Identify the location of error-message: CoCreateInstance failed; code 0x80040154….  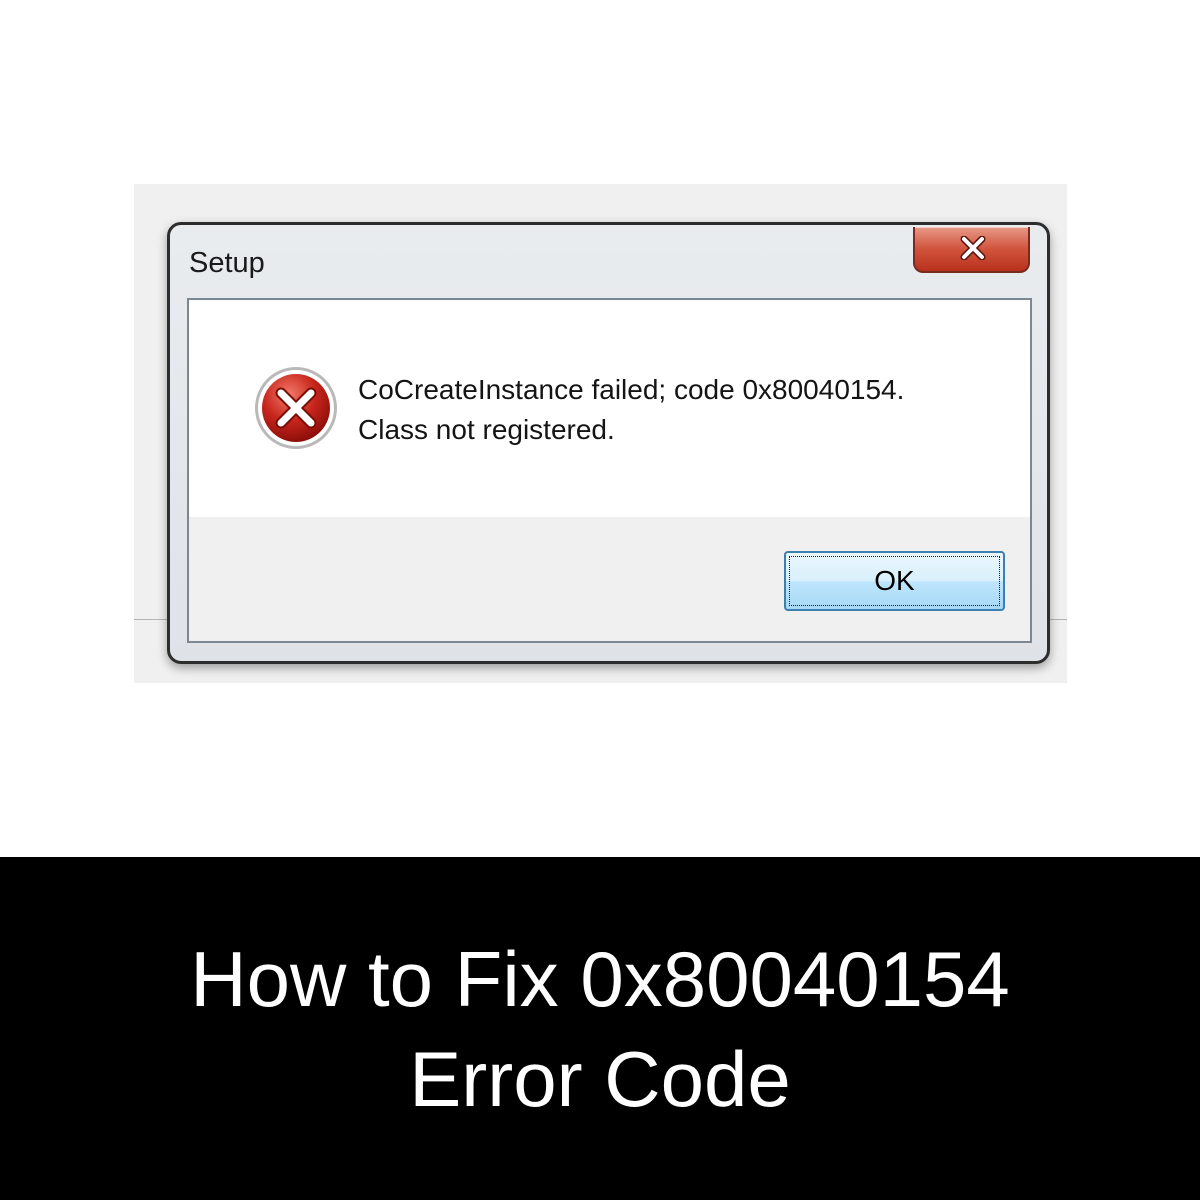
(631, 410).